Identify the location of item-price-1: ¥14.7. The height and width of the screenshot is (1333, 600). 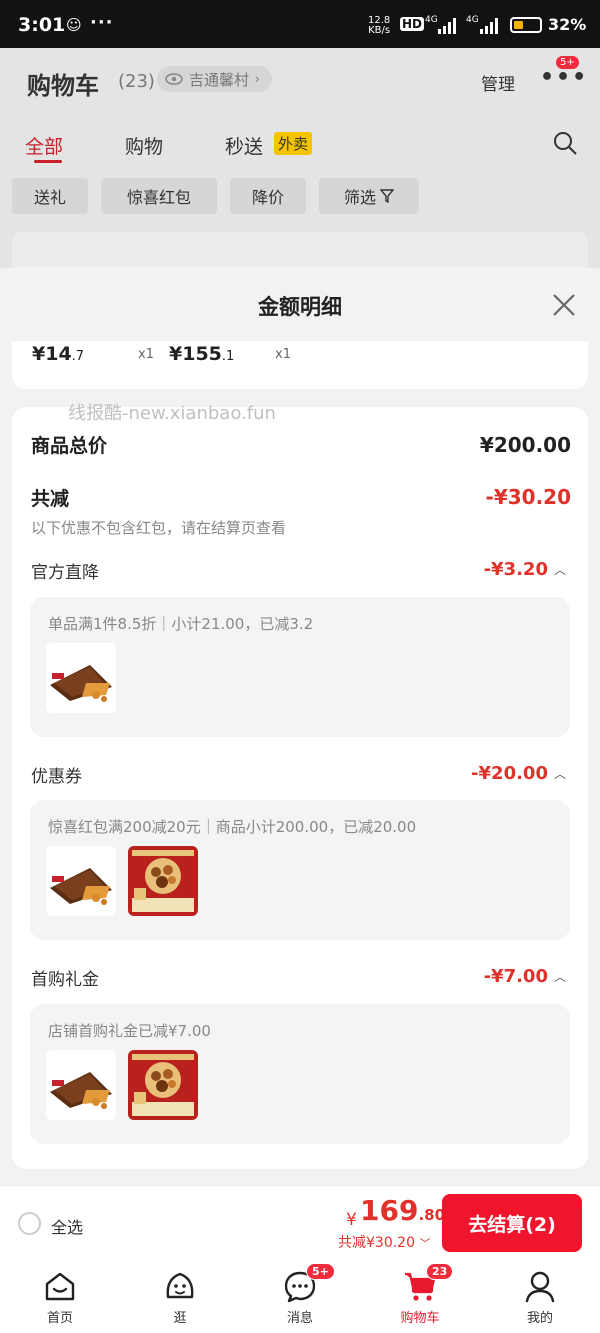
(58, 354).